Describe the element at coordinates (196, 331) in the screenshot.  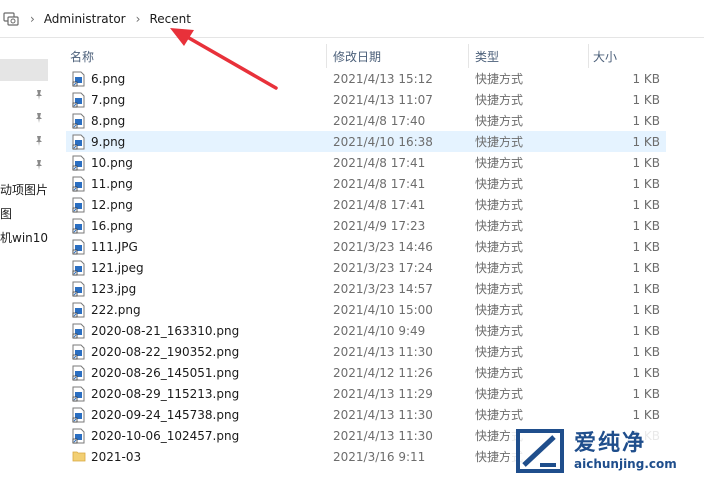
I see `file-name-cell: 2020-08-21_163310.png` at that location.